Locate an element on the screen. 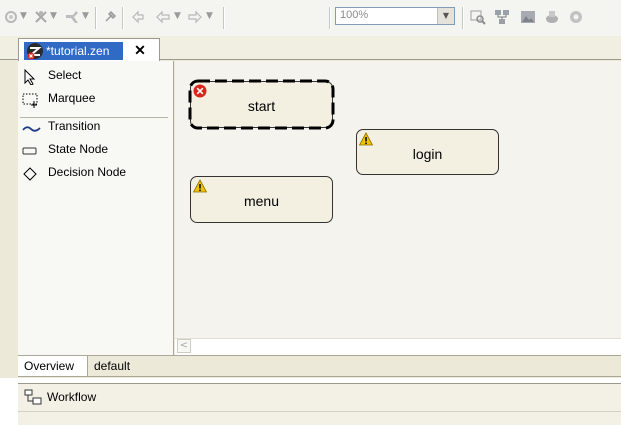 This screenshot has height=425, width=621. zen-file-icon is located at coordinates (35, 51).